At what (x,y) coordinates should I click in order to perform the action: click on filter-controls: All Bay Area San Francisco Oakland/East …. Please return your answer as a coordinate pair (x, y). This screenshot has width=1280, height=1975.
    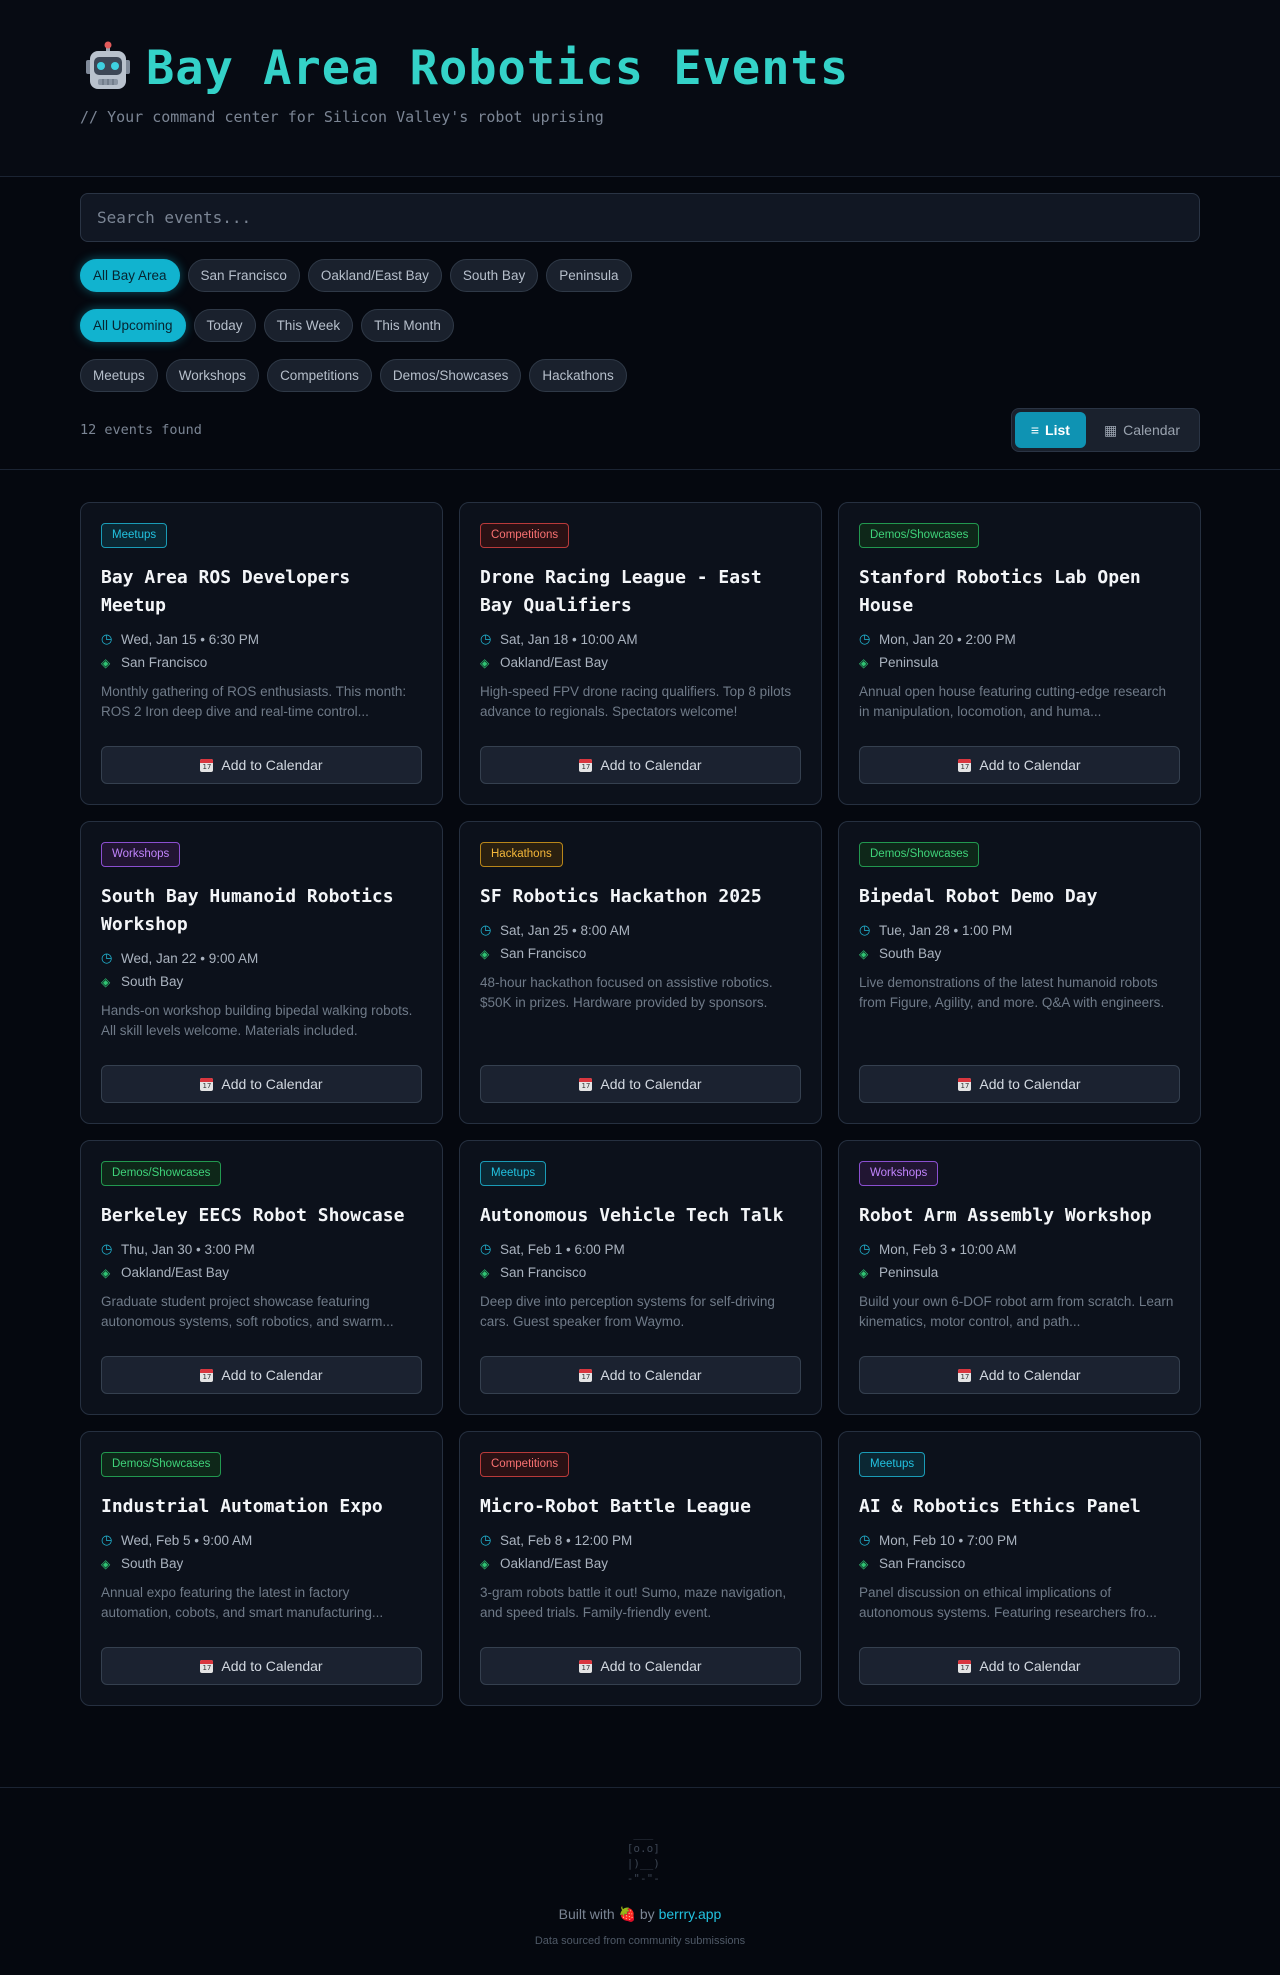
    Looking at the image, I should click on (640, 323).